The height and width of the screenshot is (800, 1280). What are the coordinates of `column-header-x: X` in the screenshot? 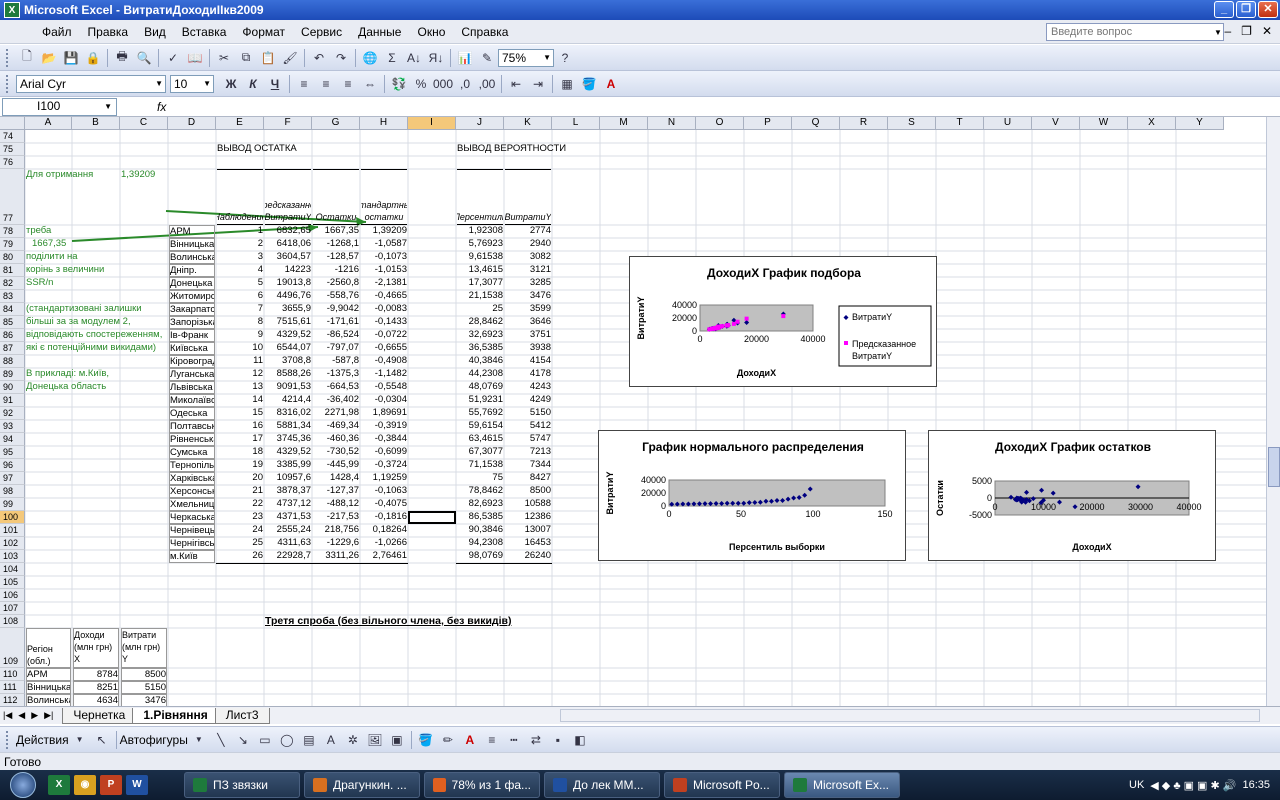 It's located at (1152, 123).